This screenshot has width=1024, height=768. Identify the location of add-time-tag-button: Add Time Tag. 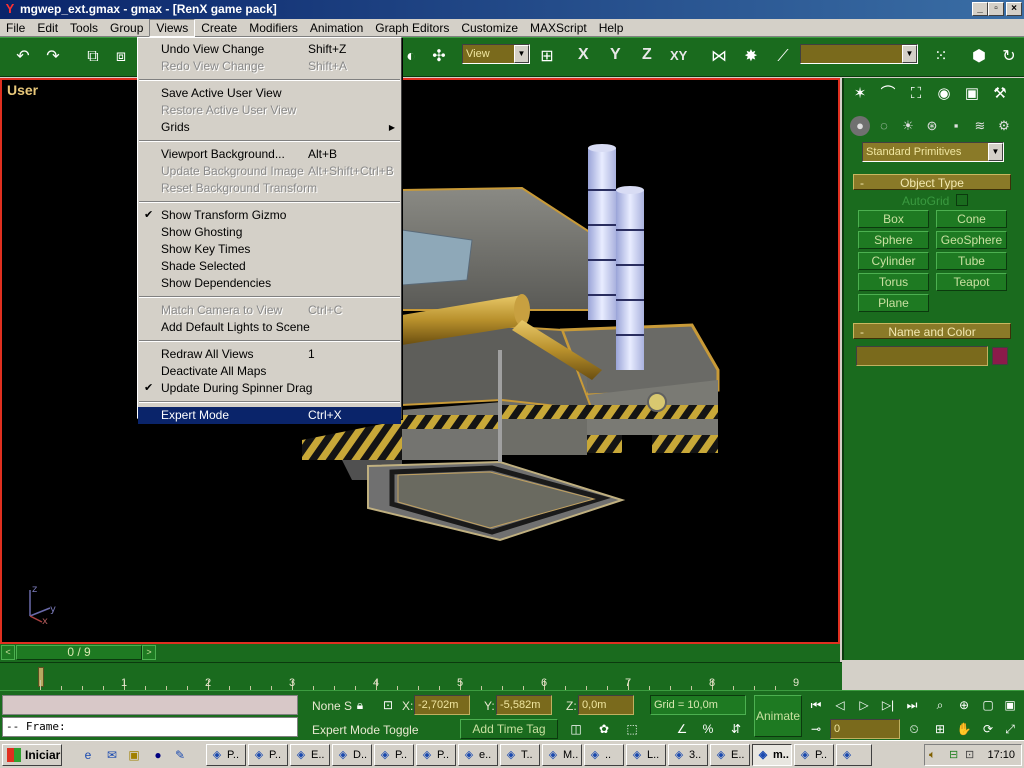
(509, 729).